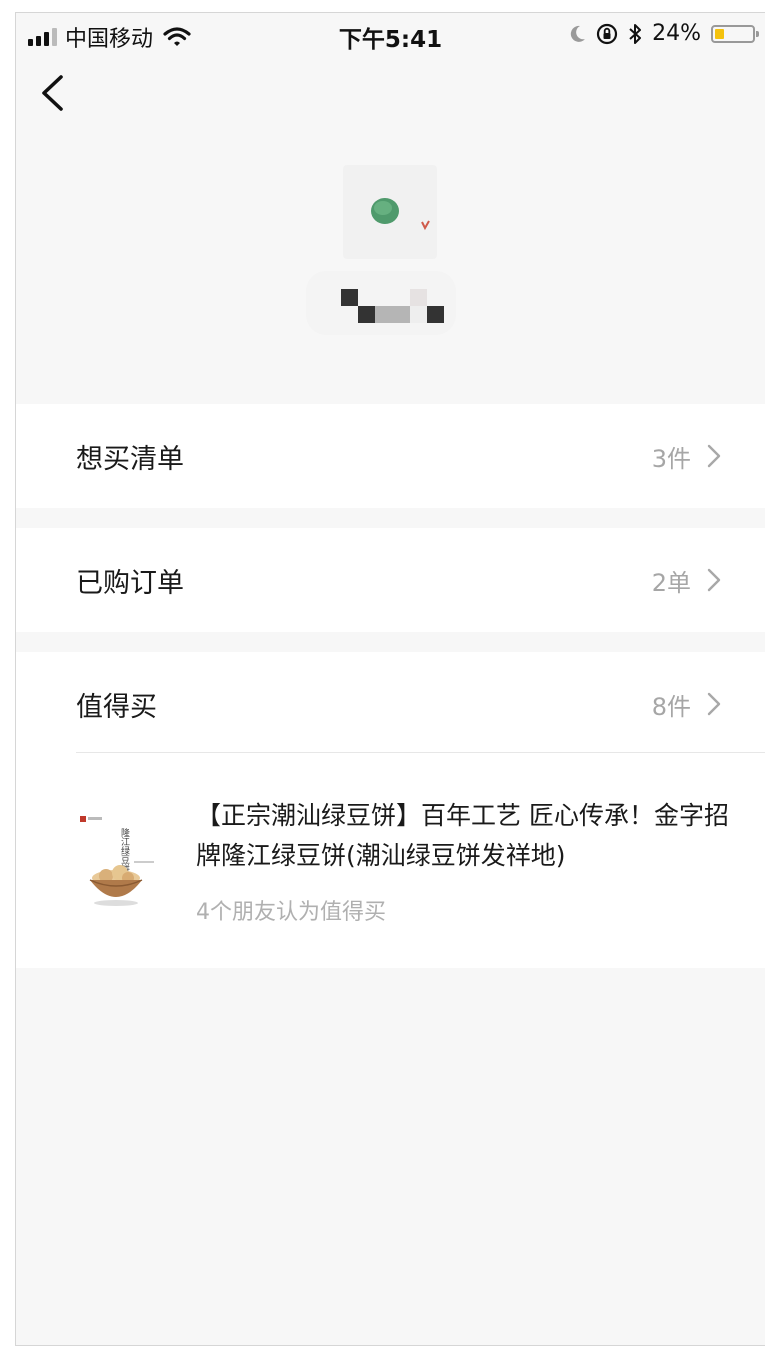 This screenshot has width=765, height=1346. I want to click on avatar, so click(390, 212).